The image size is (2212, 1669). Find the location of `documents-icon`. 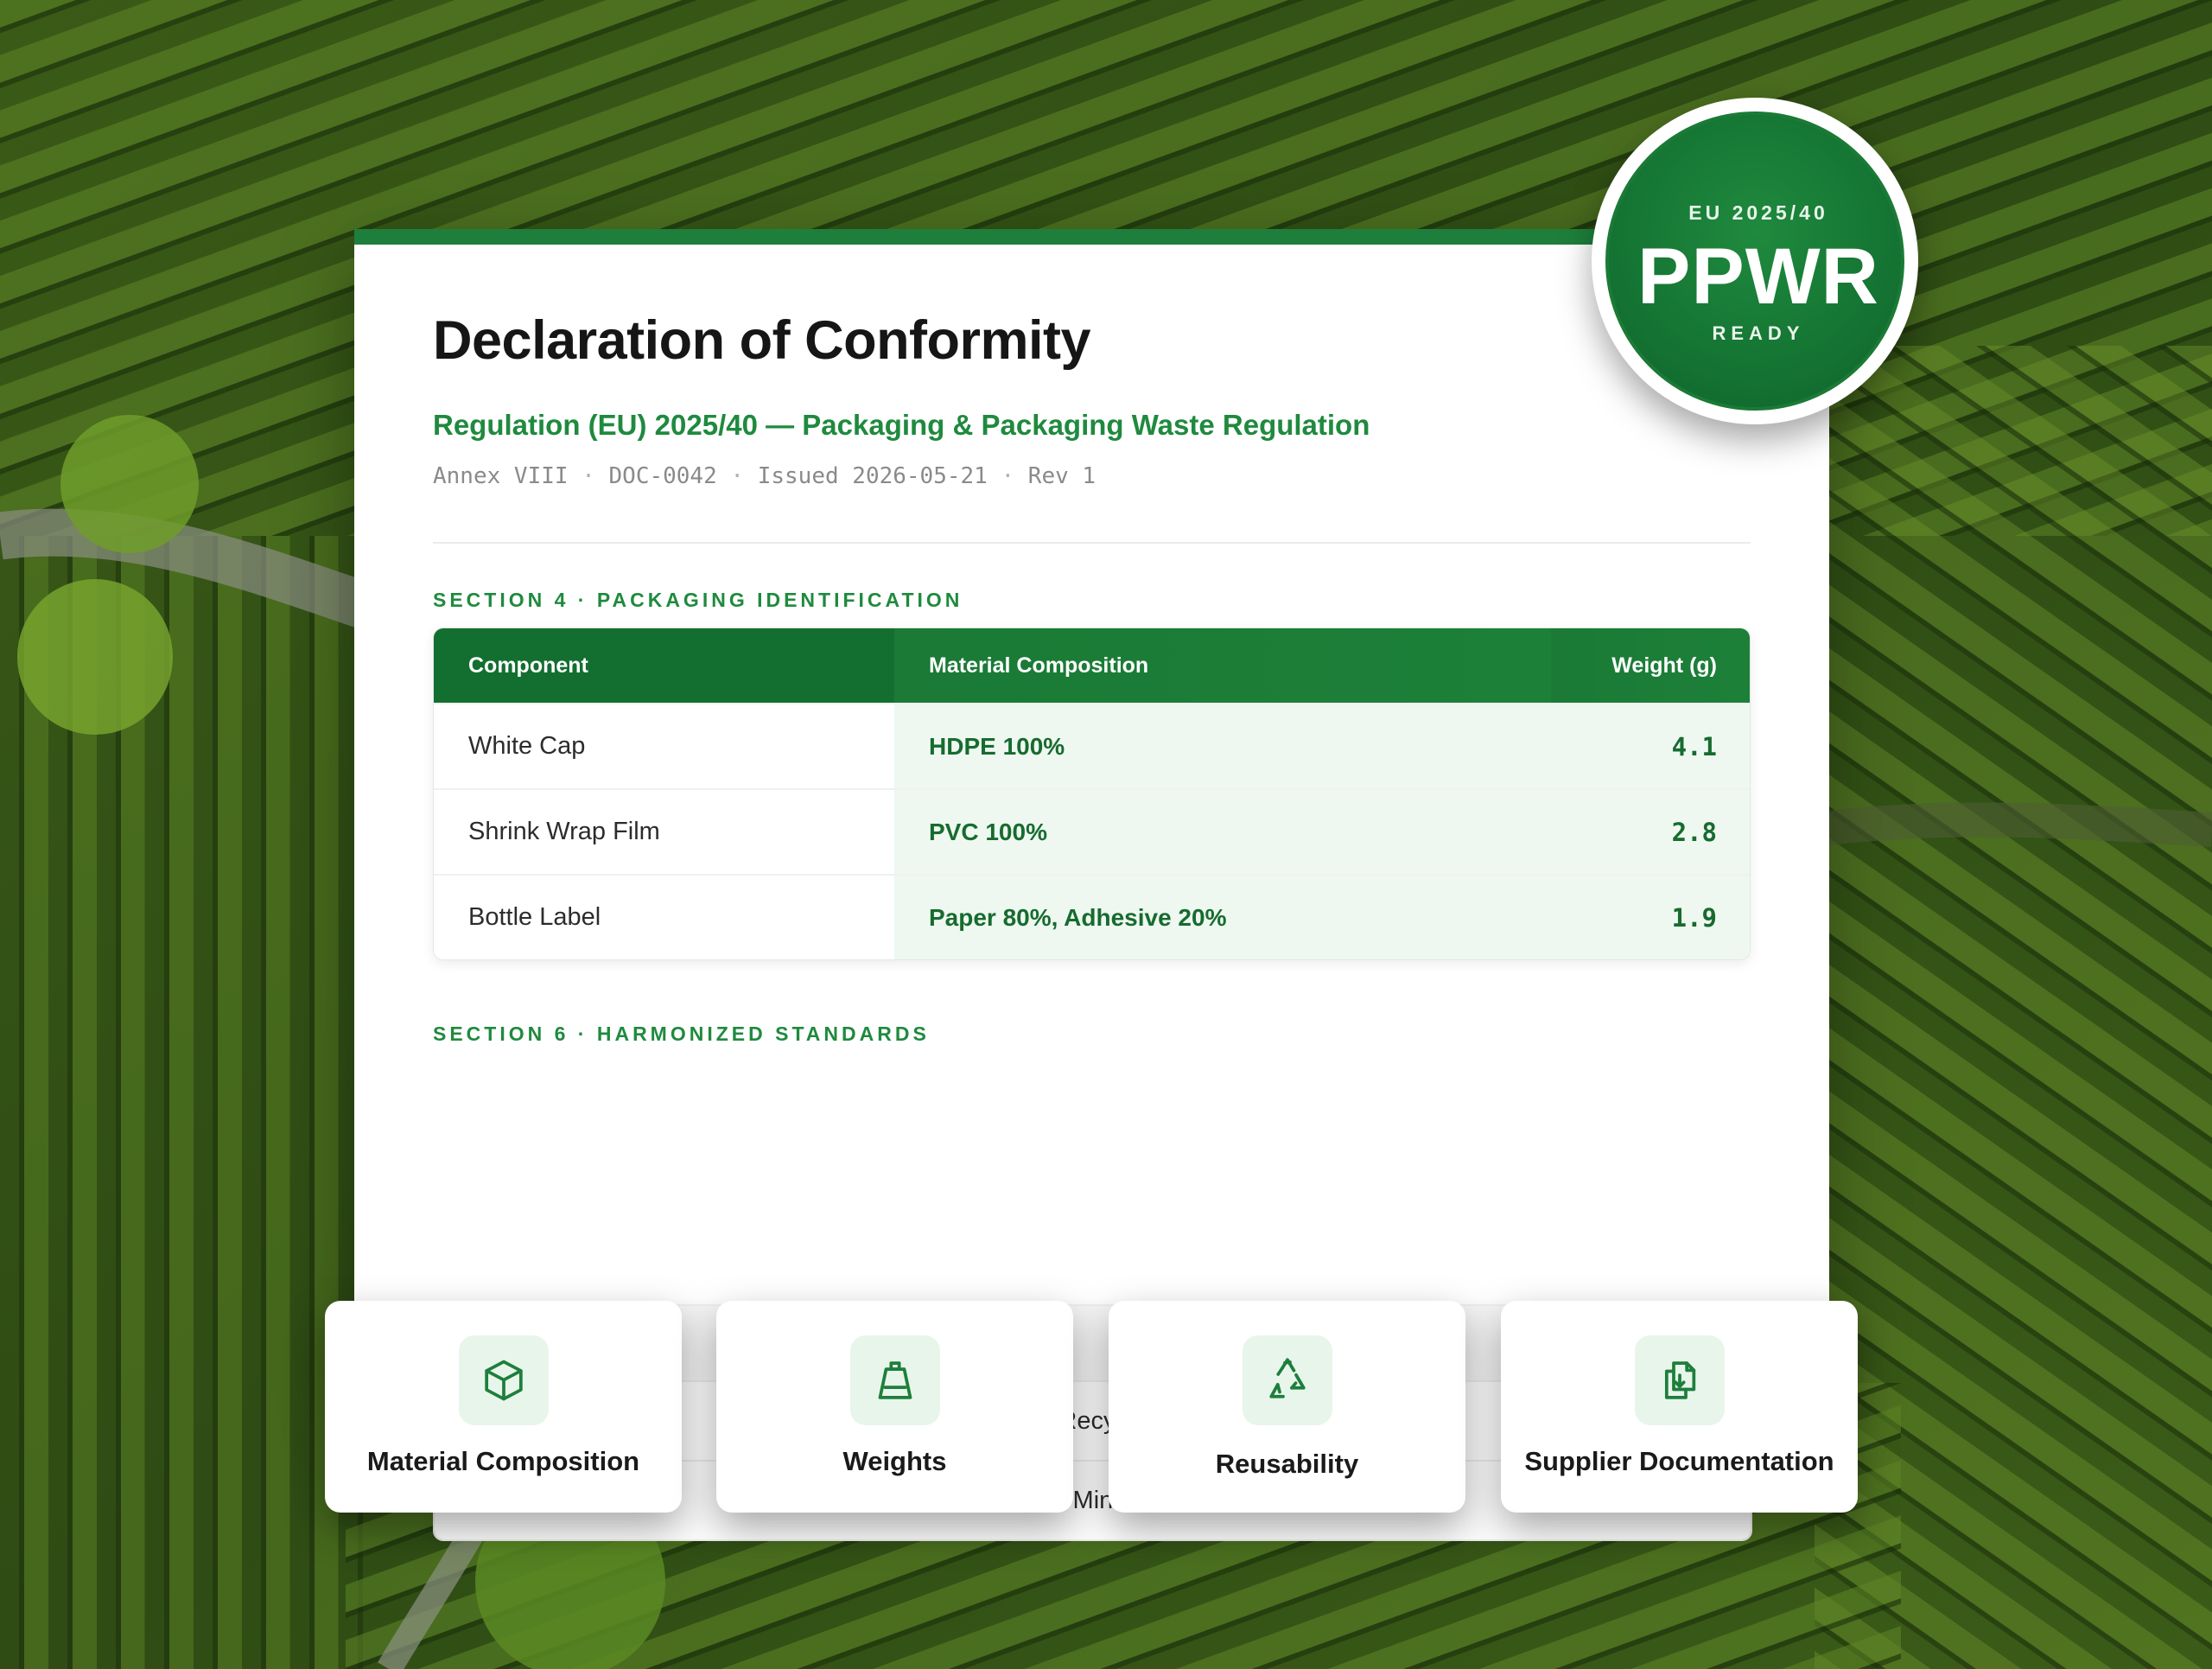

documents-icon is located at coordinates (1680, 1380).